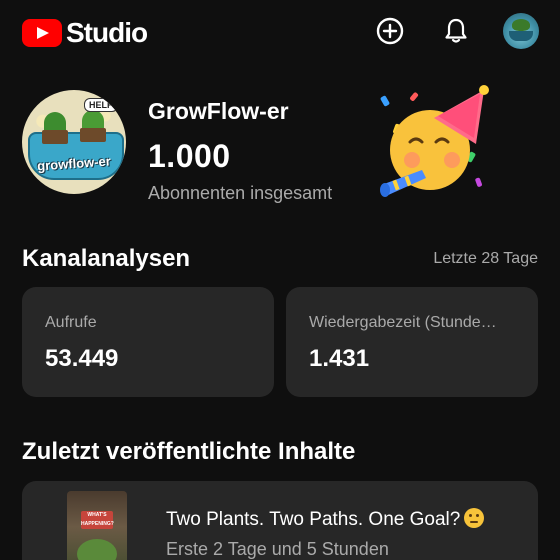 The height and width of the screenshot is (560, 560). I want to click on watch-time-card: Wiedergabezeit (Stunde… 1.431, so click(412, 342).